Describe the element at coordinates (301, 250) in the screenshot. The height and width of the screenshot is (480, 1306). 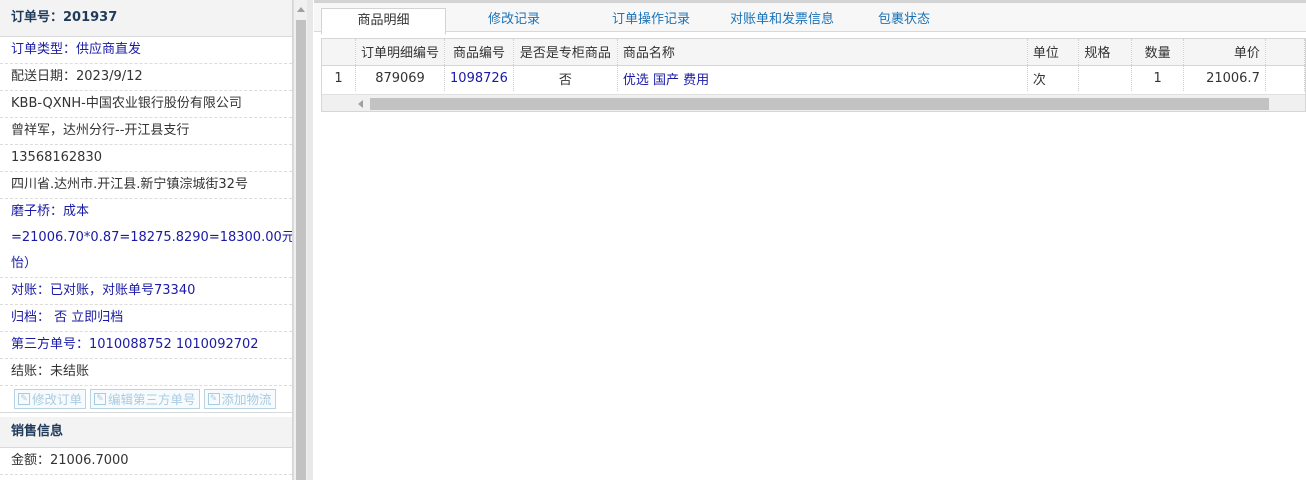
I see `scrollbar-thumb` at that location.